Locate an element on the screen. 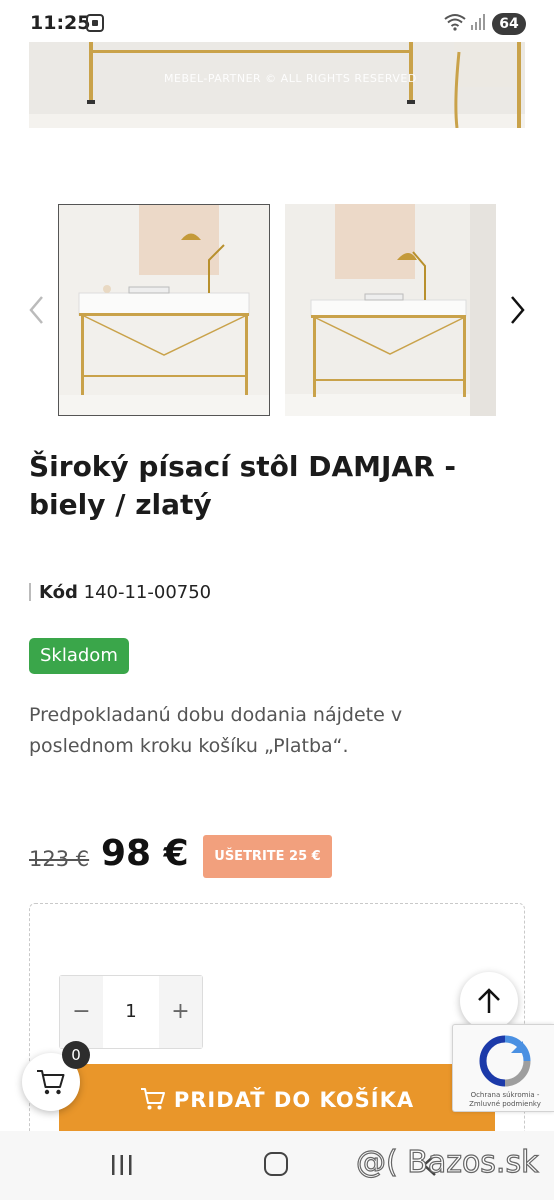  code-separator is located at coordinates (30, 592).